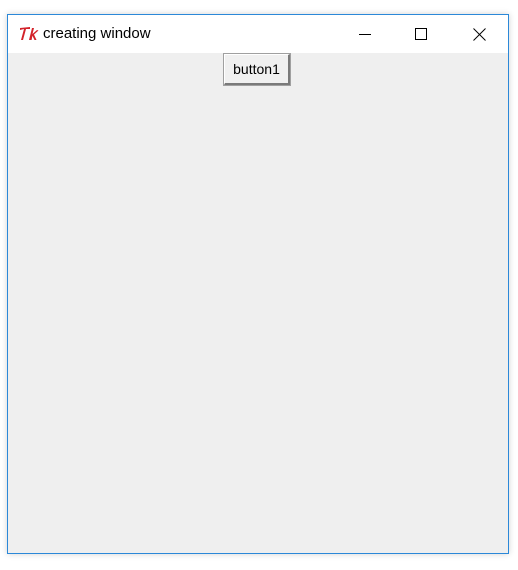 The width and height of the screenshot is (518, 570). What do you see at coordinates (97, 33) in the screenshot?
I see `window-title: creating window` at bounding box center [97, 33].